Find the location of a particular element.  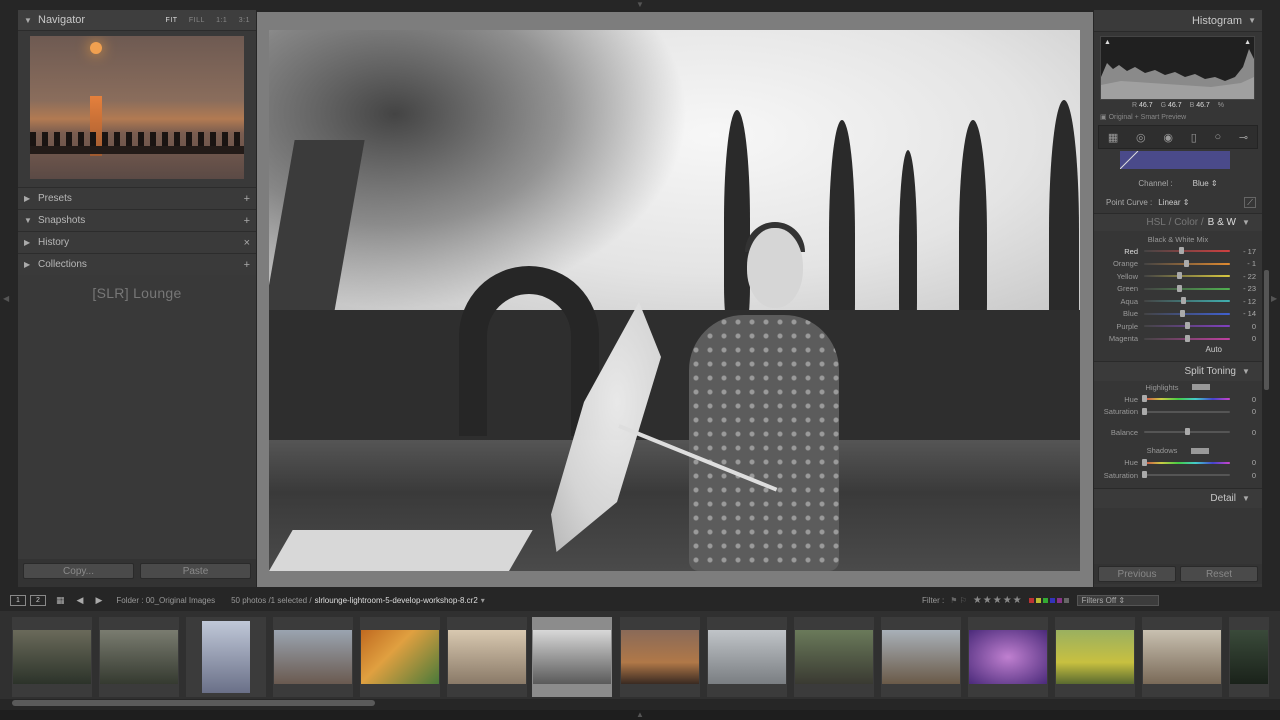

histogram-header: Histogram ▼ is located at coordinates (1178, 21).